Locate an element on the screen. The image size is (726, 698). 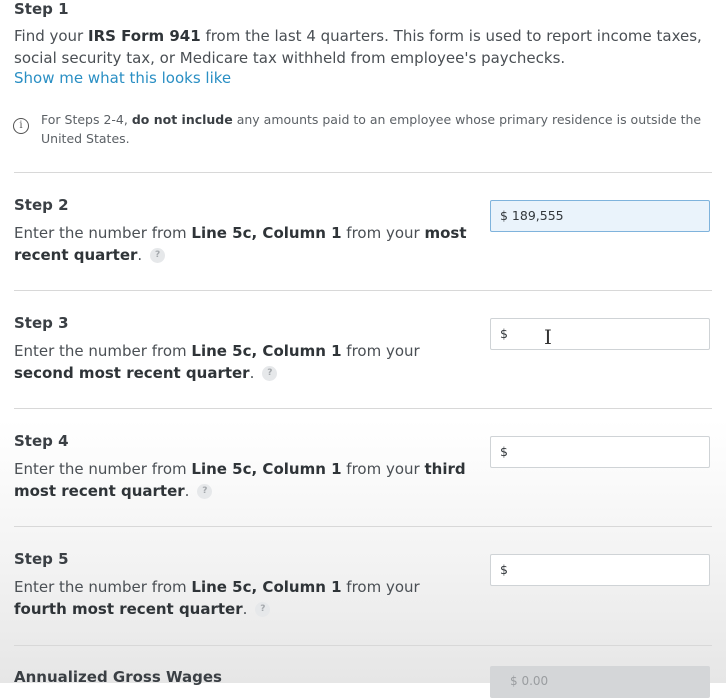
step-3-amount-input: $ is located at coordinates (600, 334).